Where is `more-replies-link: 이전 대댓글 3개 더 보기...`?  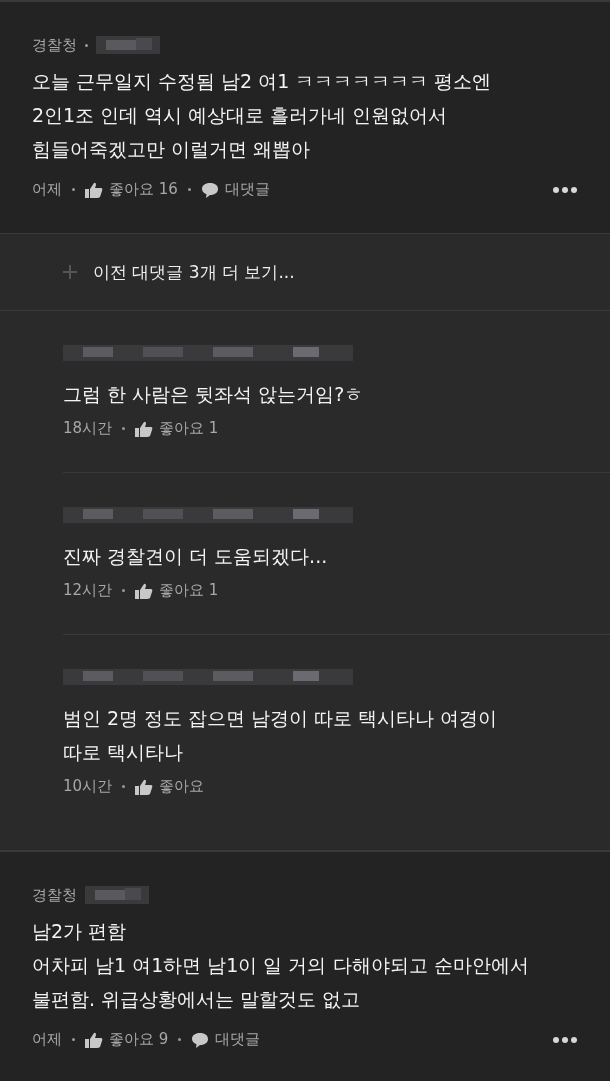
more-replies-link: 이전 대댓글 3개 더 보기... is located at coordinates (194, 272).